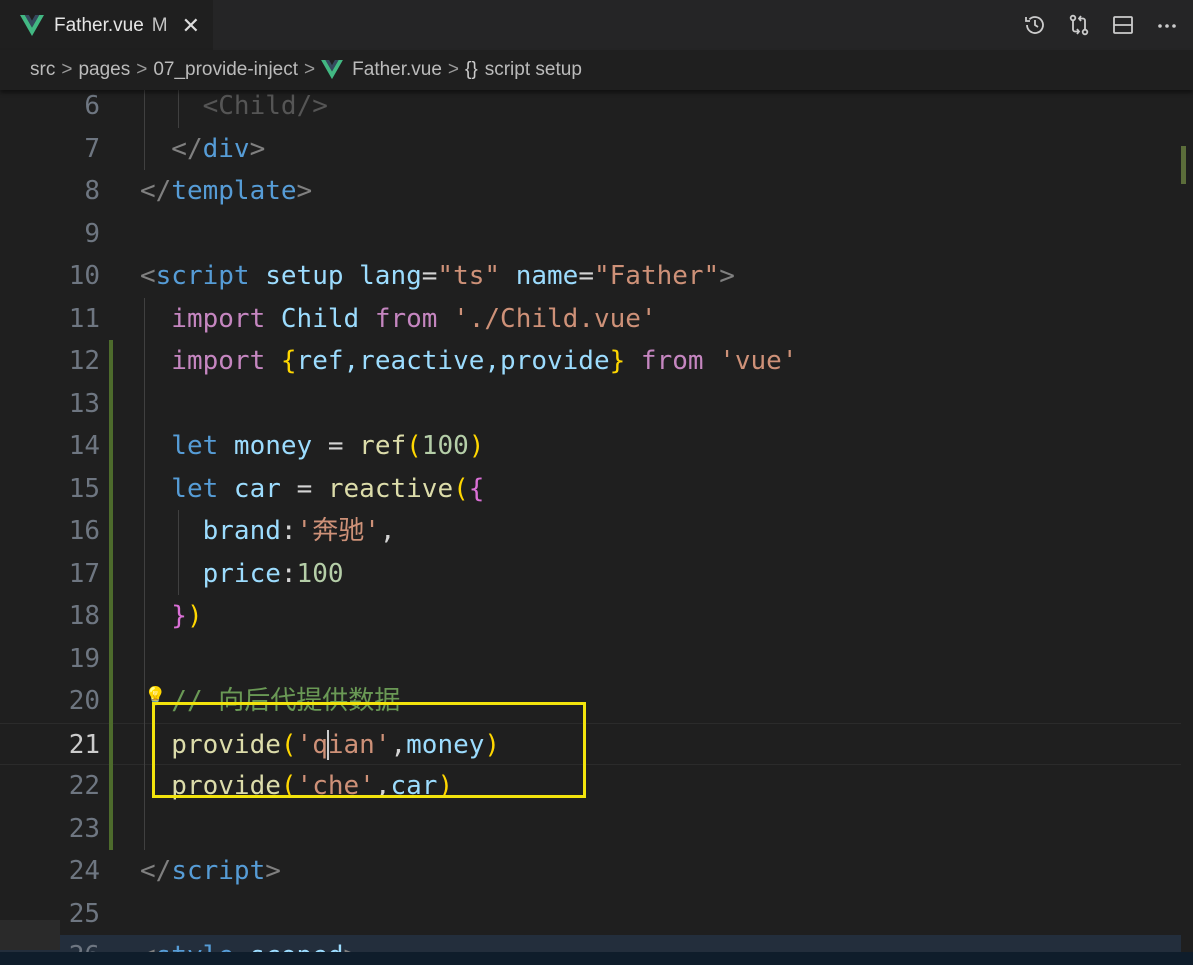 The image size is (1193, 965). I want to click on code-text: let car = reactive({, so click(312, 489).